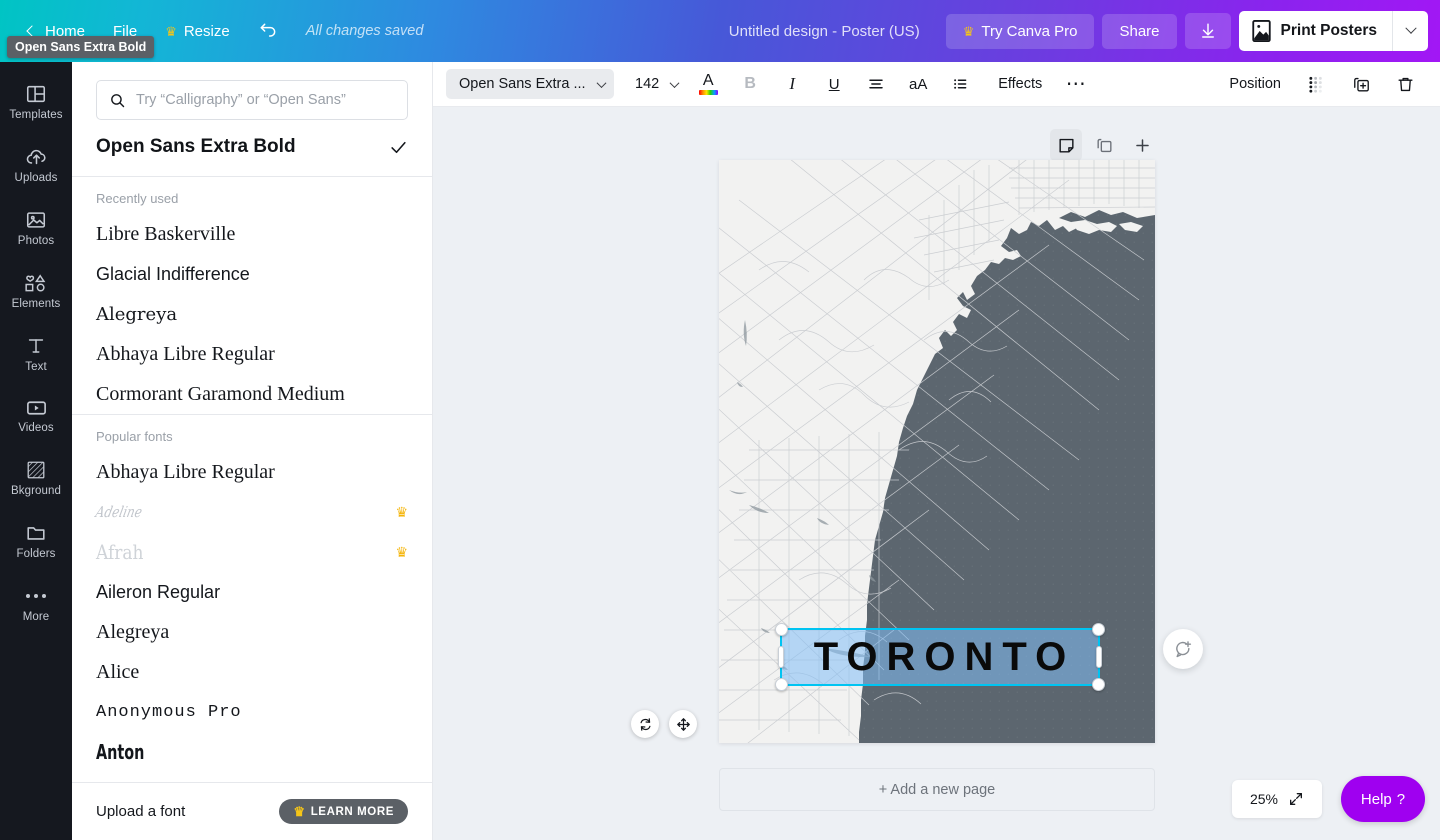  I want to click on notes-icon, so click(1066, 145).